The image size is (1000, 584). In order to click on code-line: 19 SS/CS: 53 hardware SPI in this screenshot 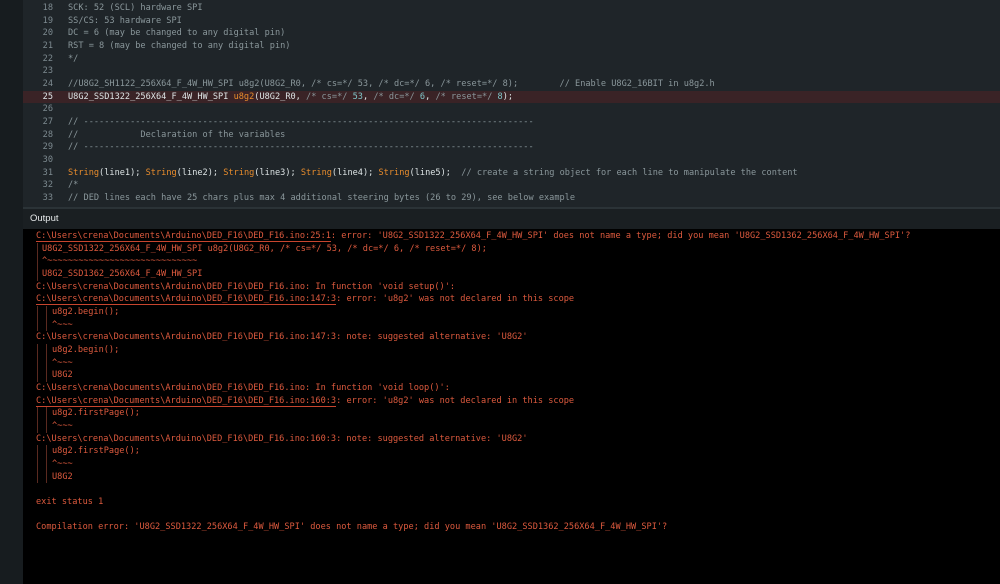, I will do `click(511, 21)`.